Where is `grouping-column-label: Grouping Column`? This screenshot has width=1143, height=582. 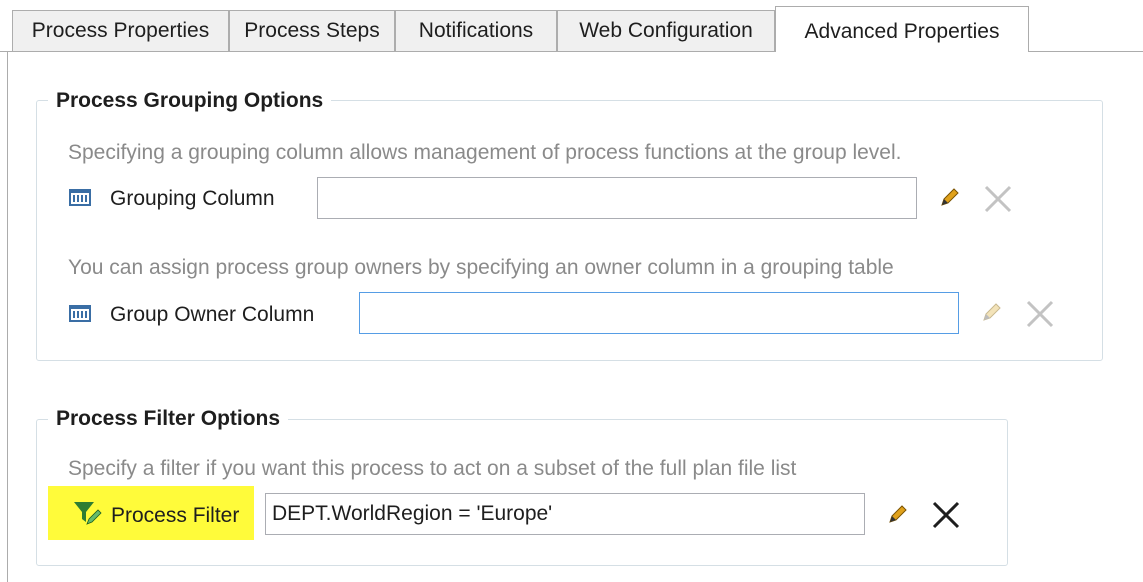
grouping-column-label: Grouping Column is located at coordinates (192, 198).